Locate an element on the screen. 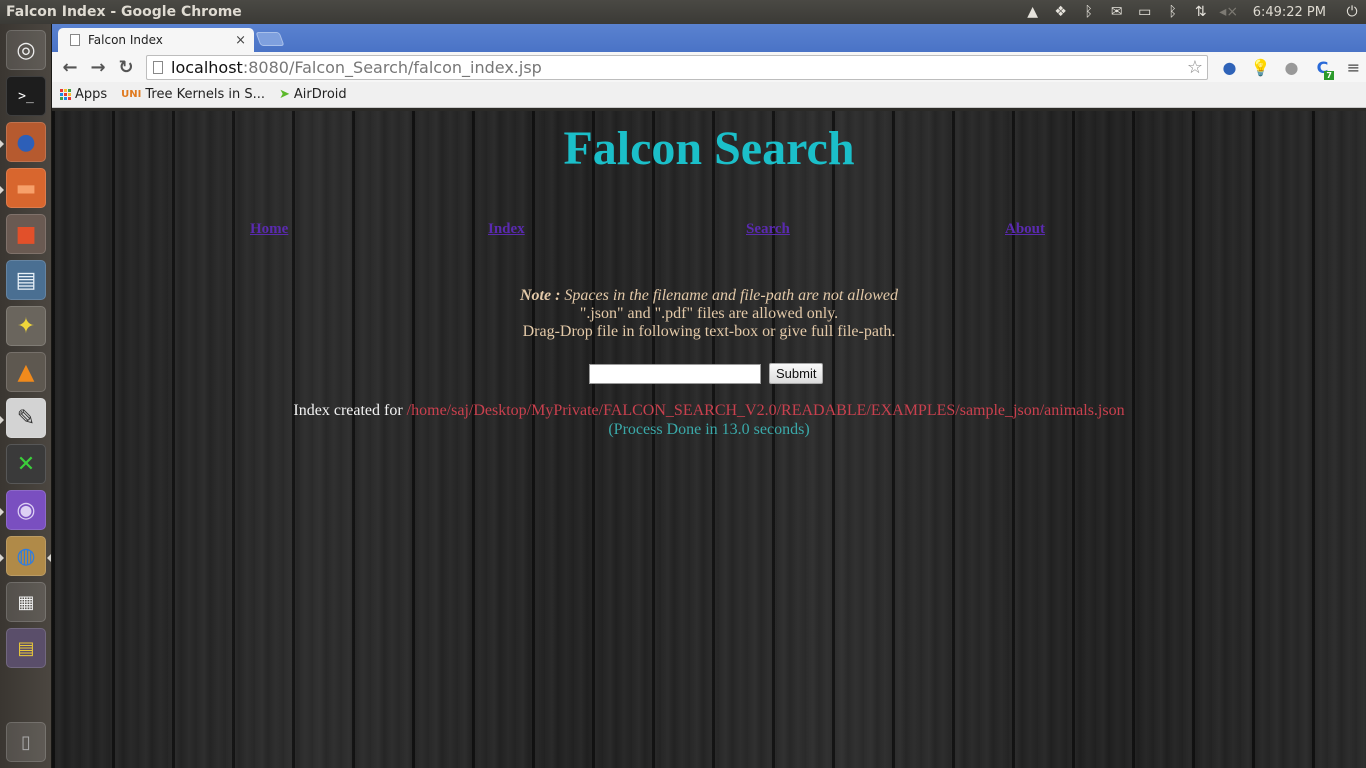 The width and height of the screenshot is (1366, 768). x-cross-icon: ✕ is located at coordinates (26, 464).